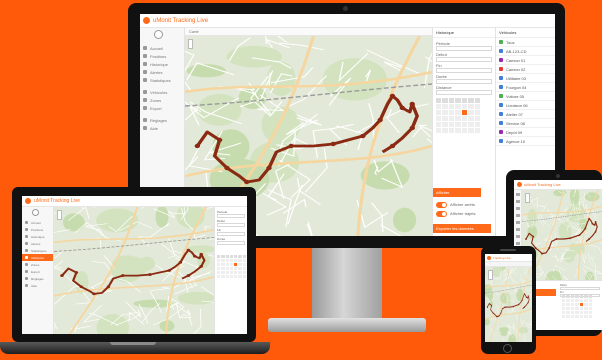  What do you see at coordinates (525, 114) in the screenshot?
I see `device-list-item: Atelier 07` at bounding box center [525, 114].